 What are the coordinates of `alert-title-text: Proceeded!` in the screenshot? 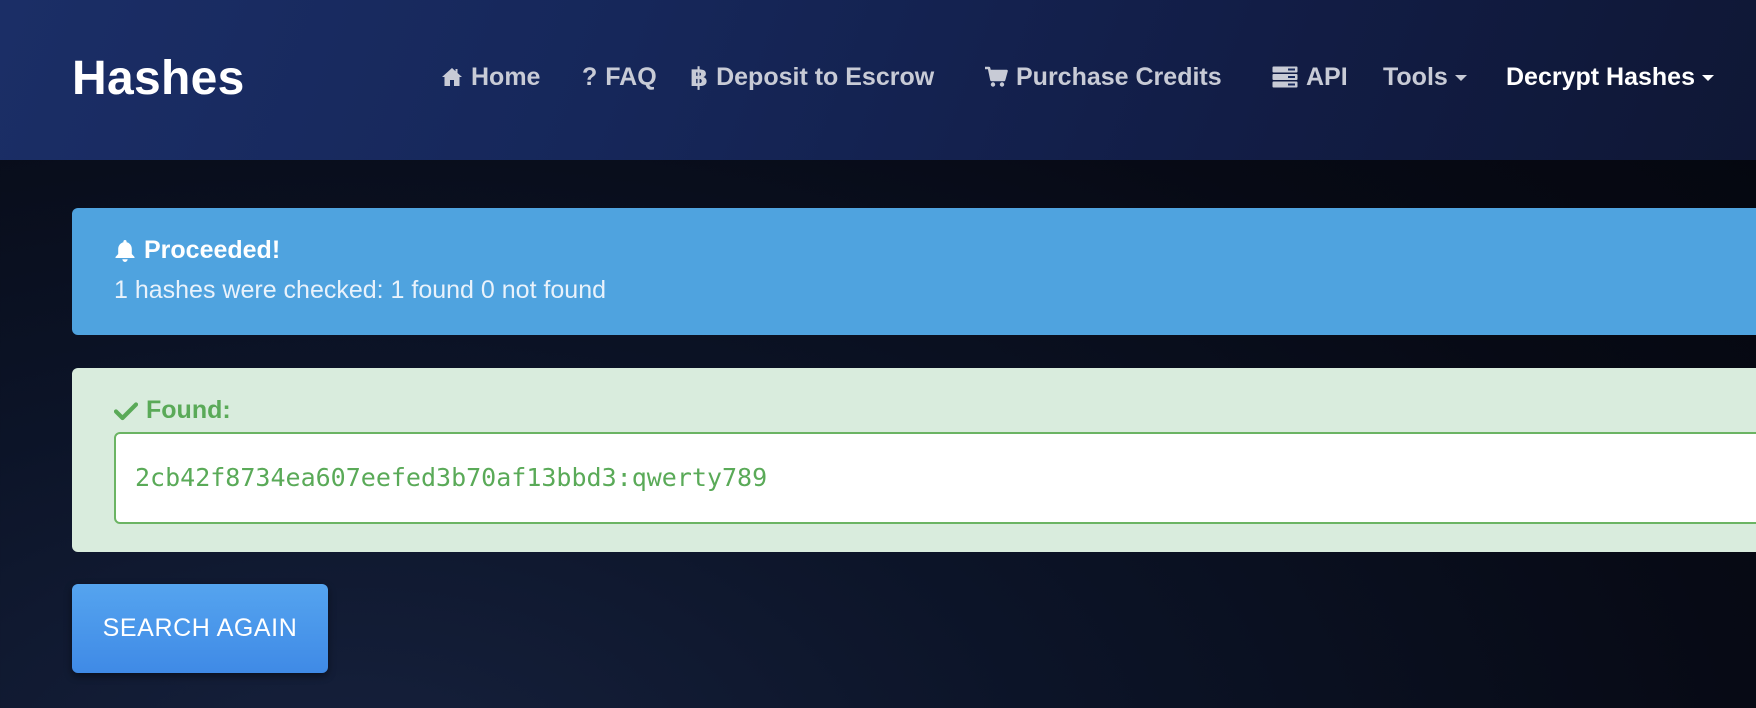 It's located at (212, 250).